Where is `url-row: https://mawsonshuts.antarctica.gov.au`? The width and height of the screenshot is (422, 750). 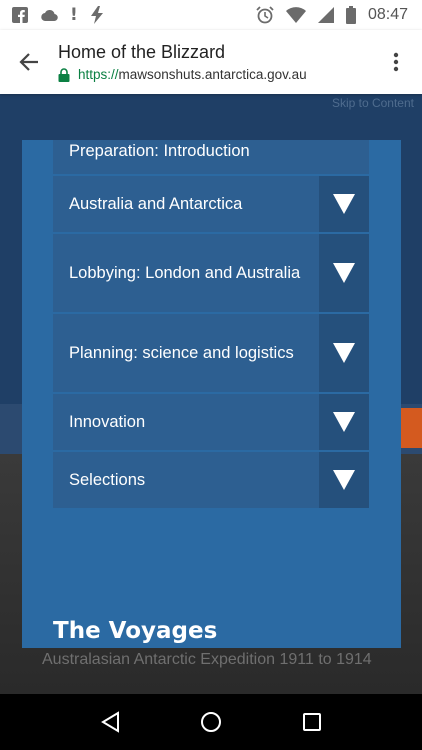
url-row: https://mawsonshuts.antarctica.gov.au is located at coordinates (214, 74).